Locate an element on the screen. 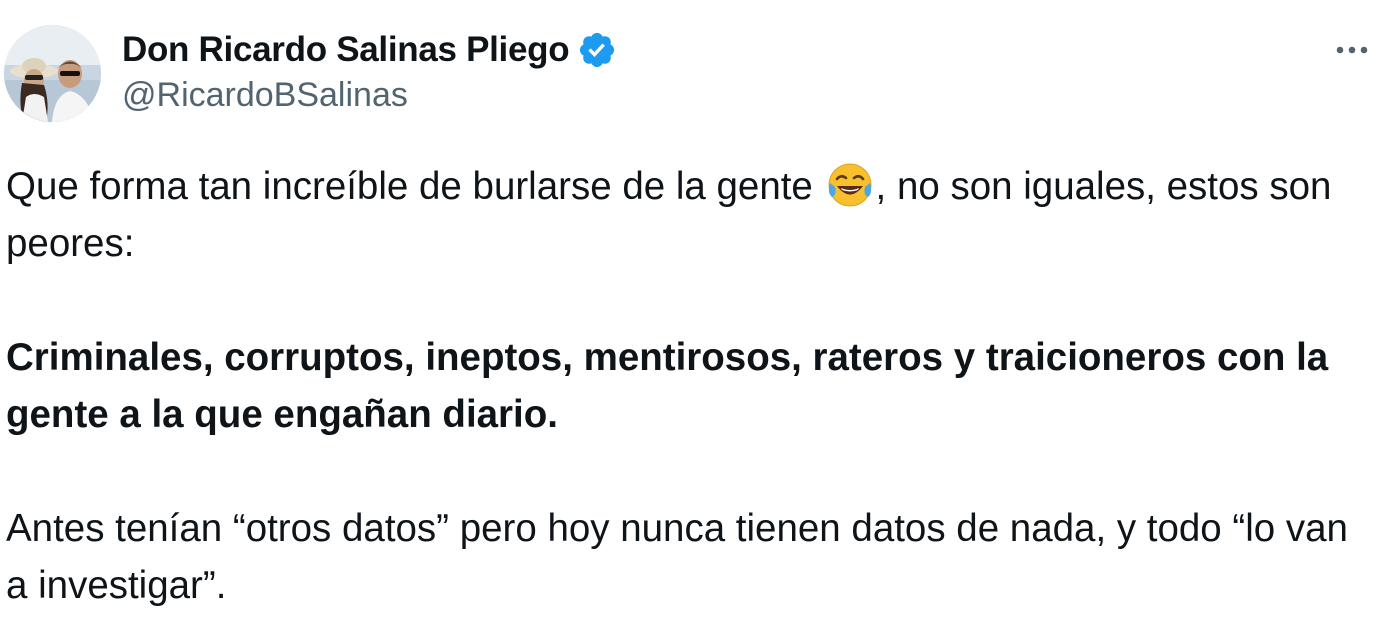  more-options-button is located at coordinates (1352, 50).